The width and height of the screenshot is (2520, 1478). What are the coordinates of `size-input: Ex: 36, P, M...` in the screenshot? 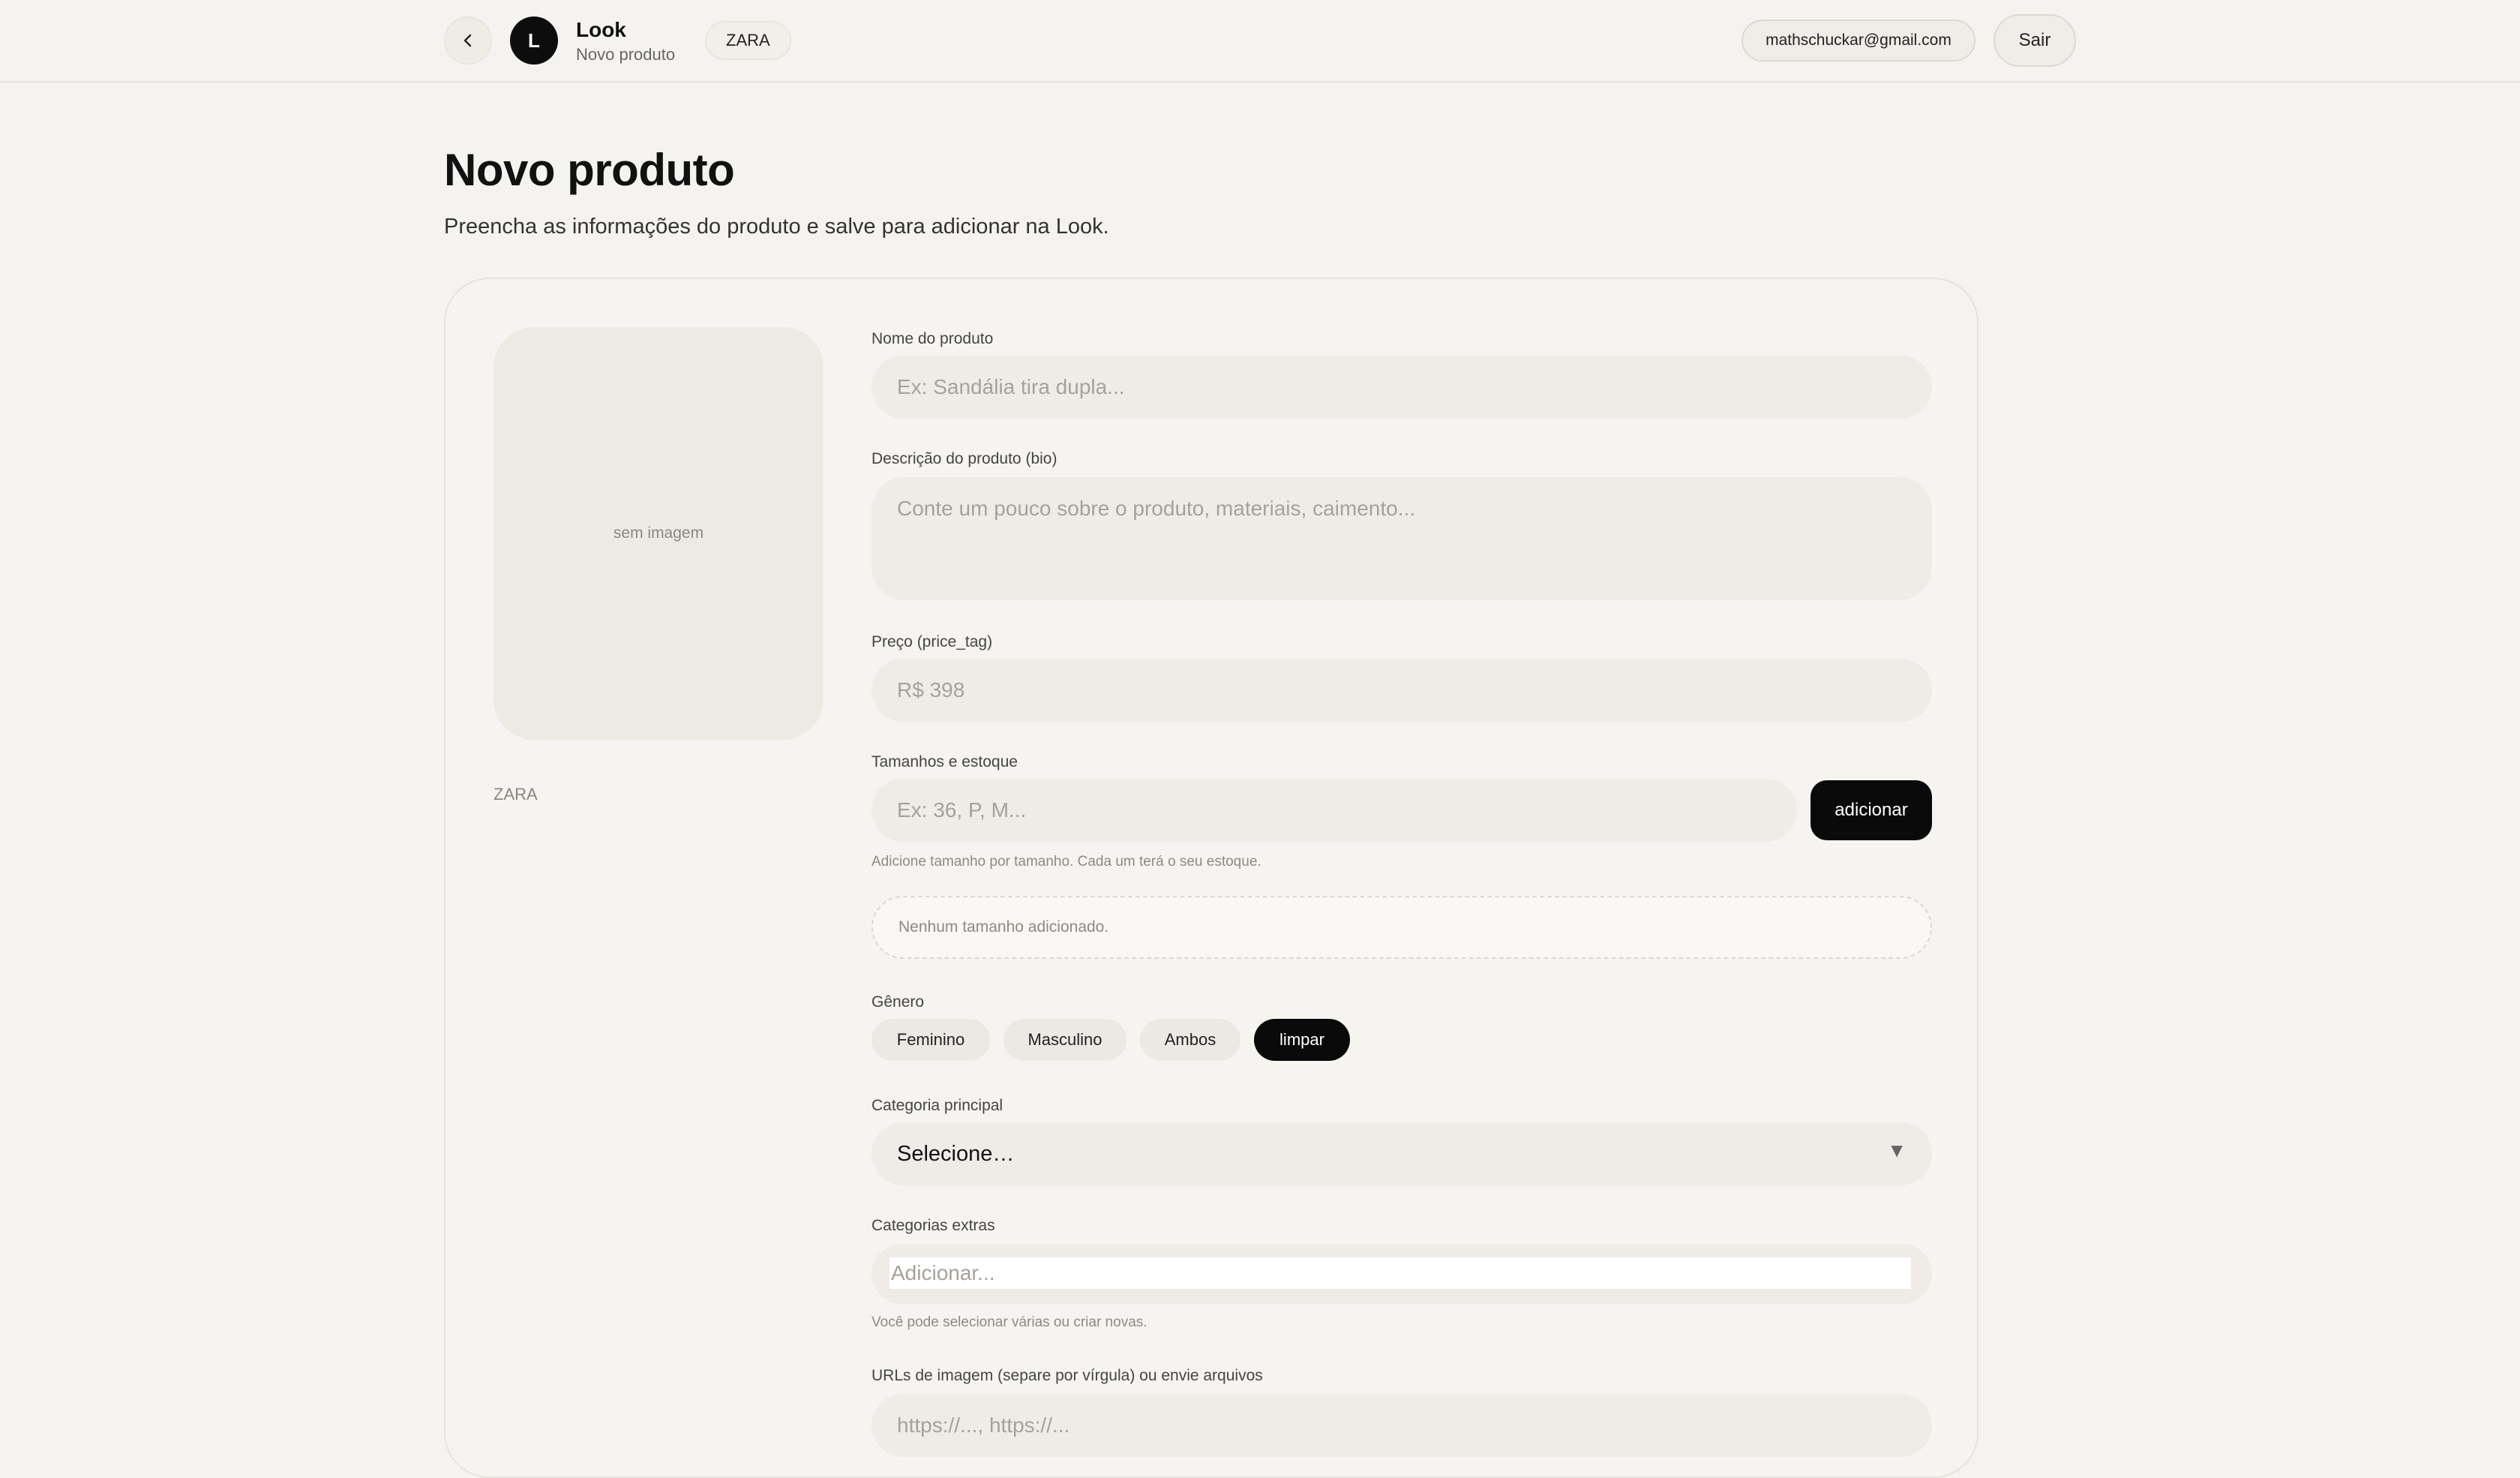 It's located at (1334, 810).